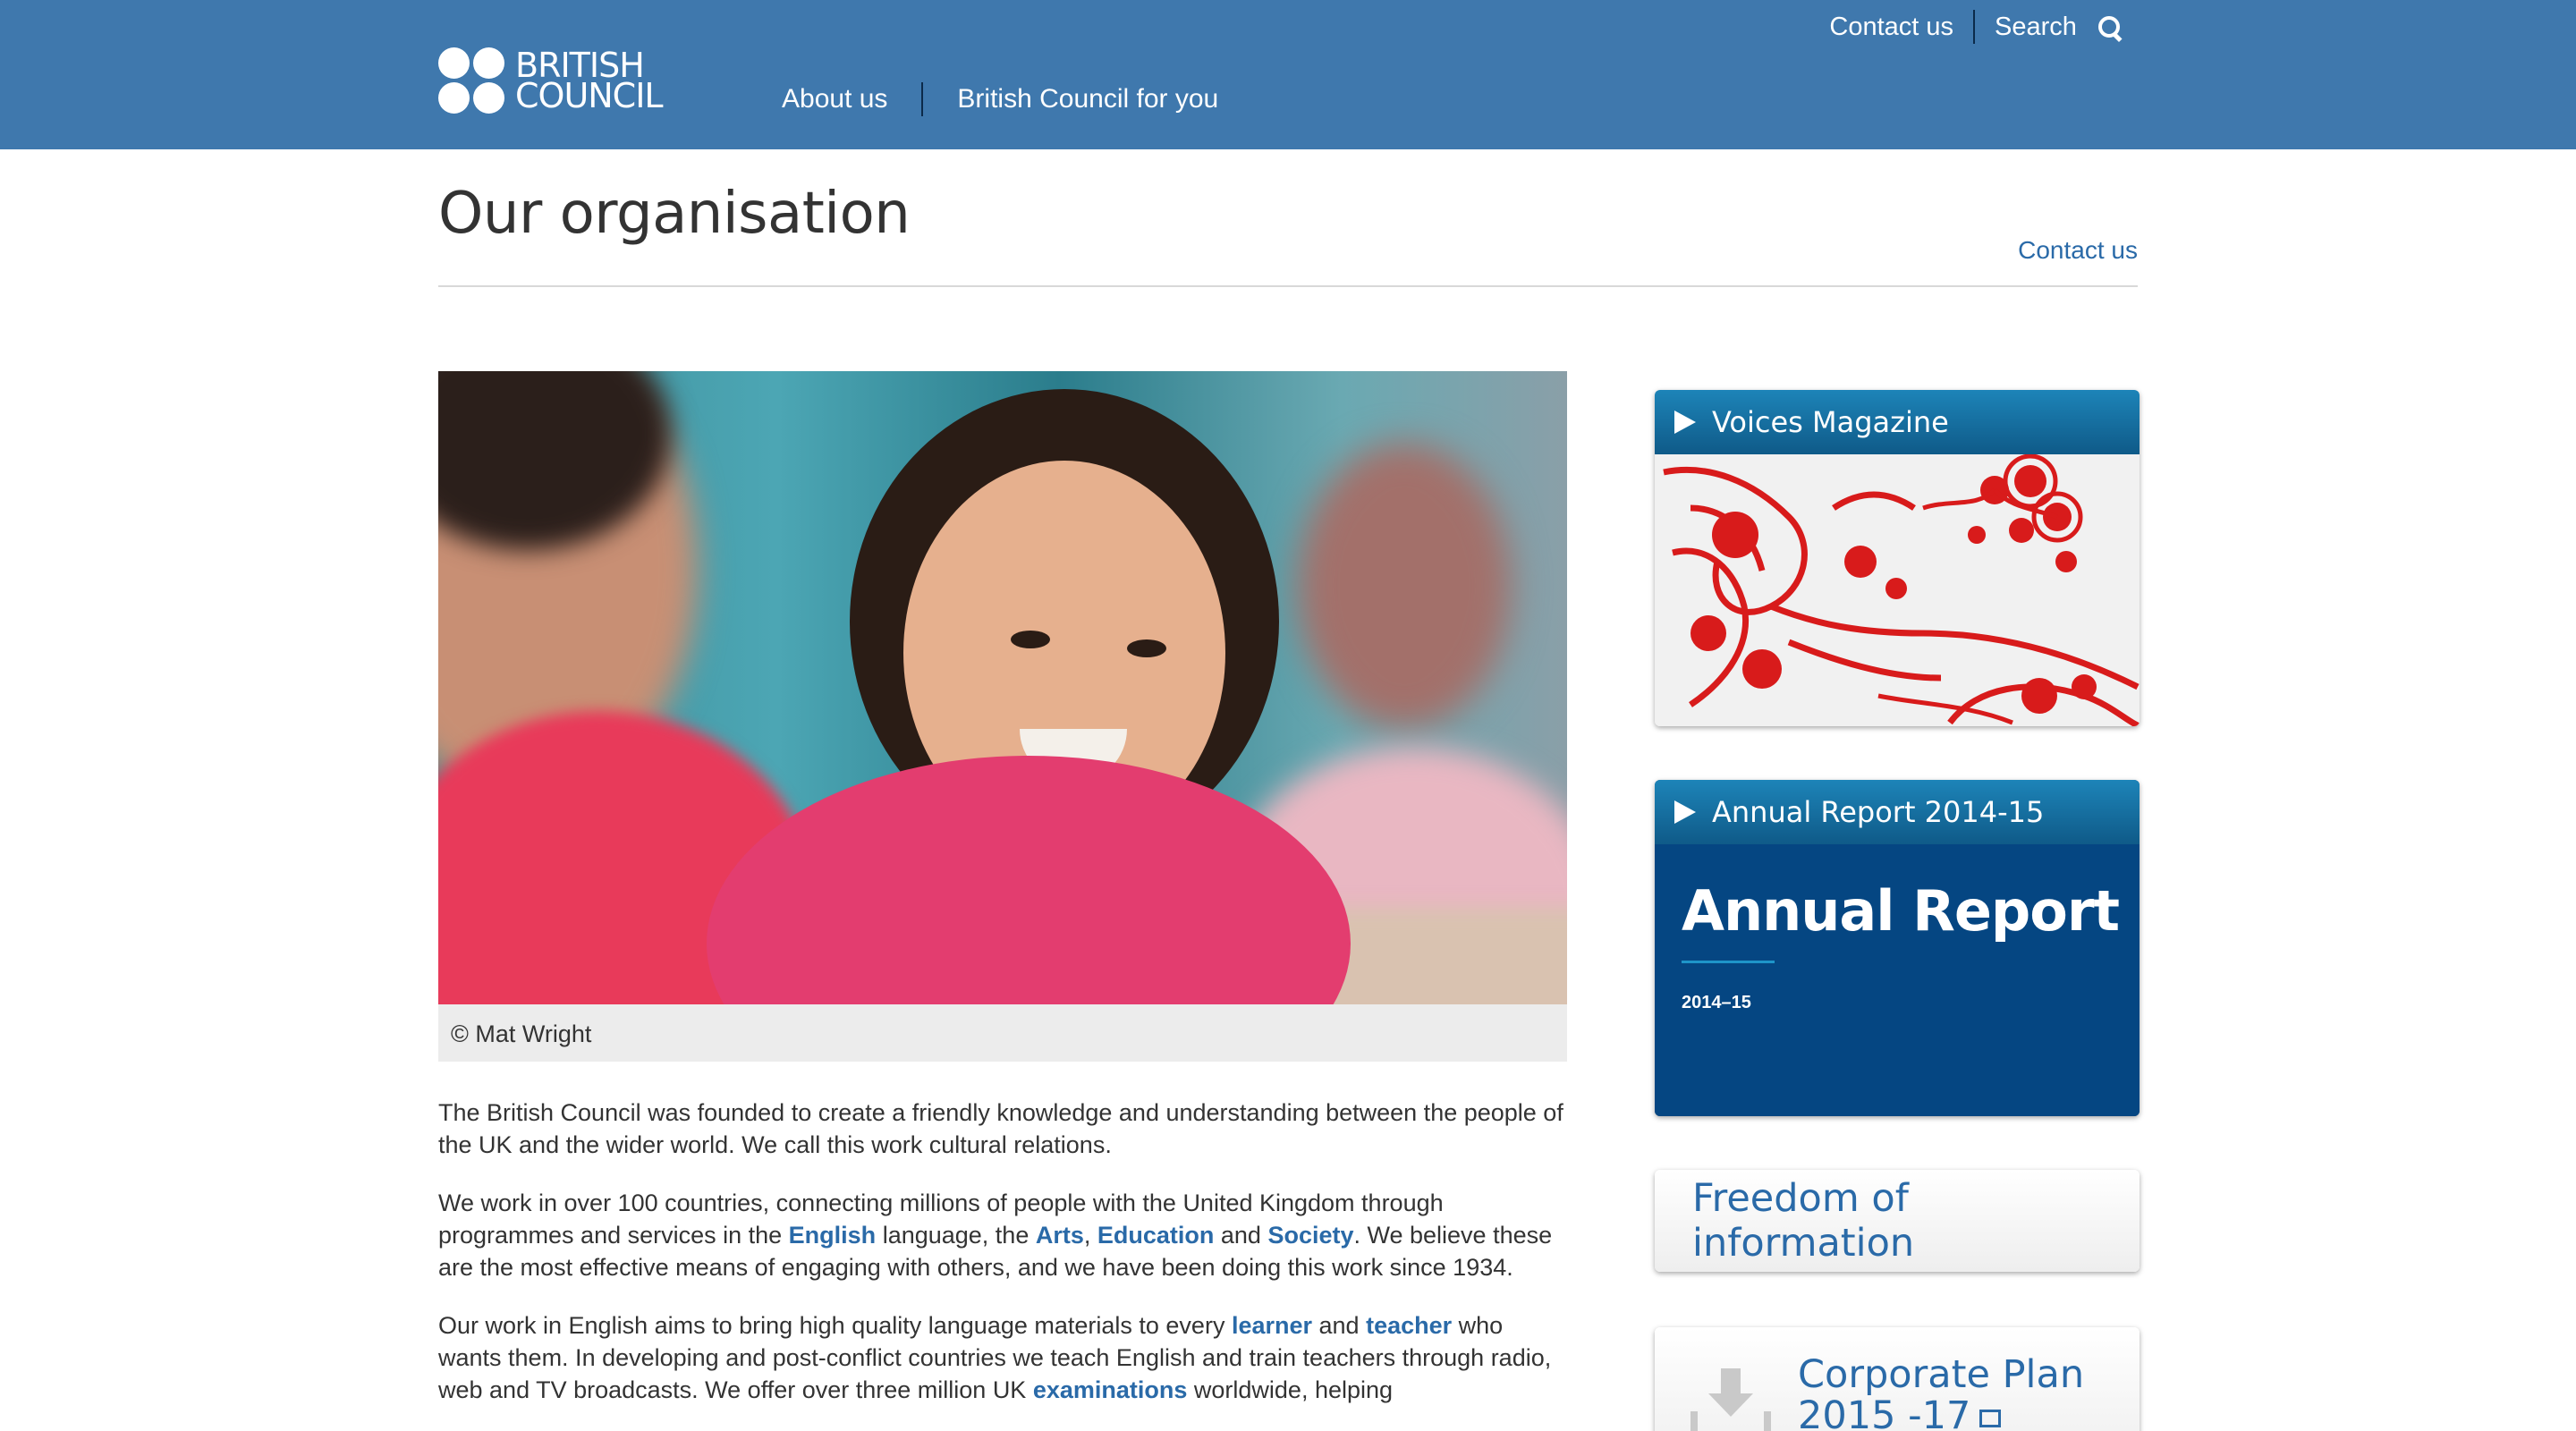 The width and height of the screenshot is (2576, 1431). What do you see at coordinates (2078, 250) in the screenshot?
I see `contact-us-link: Contact us` at bounding box center [2078, 250].